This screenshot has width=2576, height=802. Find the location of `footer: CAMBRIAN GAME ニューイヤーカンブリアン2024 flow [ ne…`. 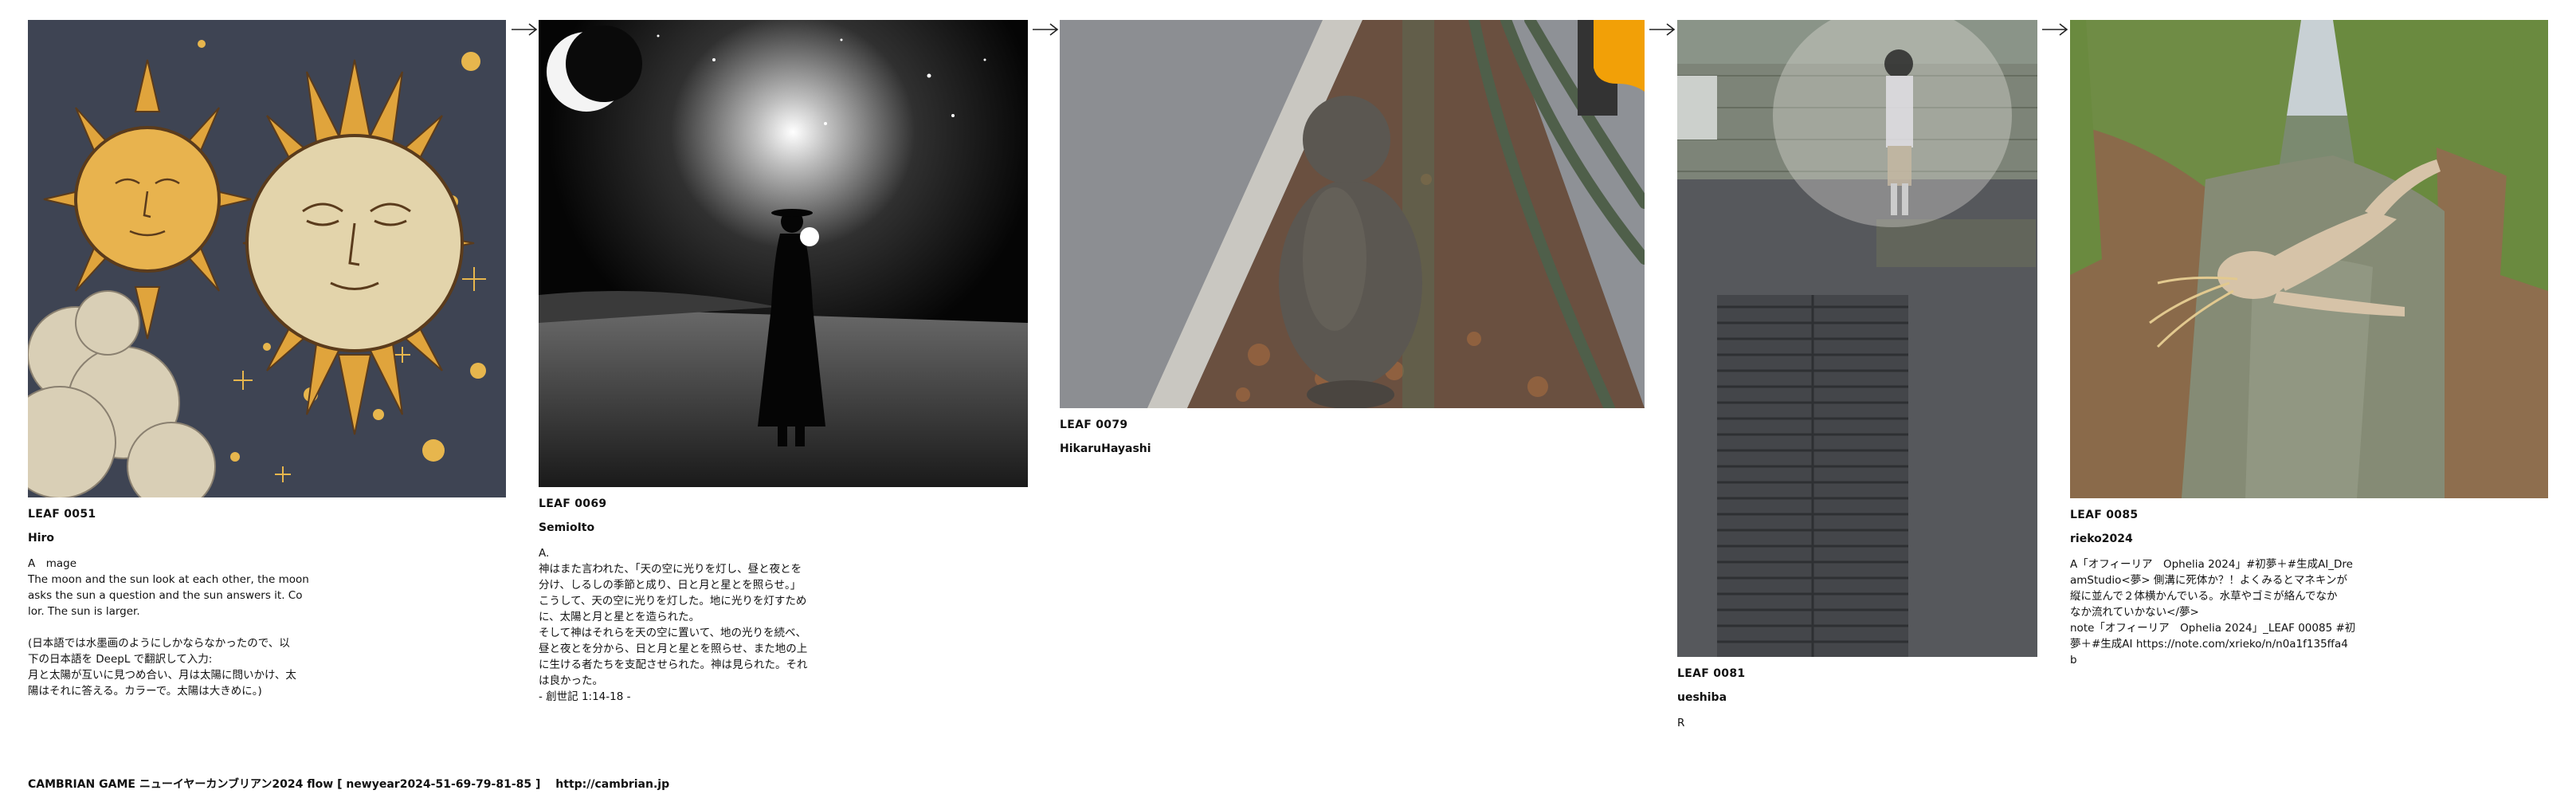

footer: CAMBRIAN GAME ニューイヤーカンブリアン2024 flow [ ne… is located at coordinates (354, 784).